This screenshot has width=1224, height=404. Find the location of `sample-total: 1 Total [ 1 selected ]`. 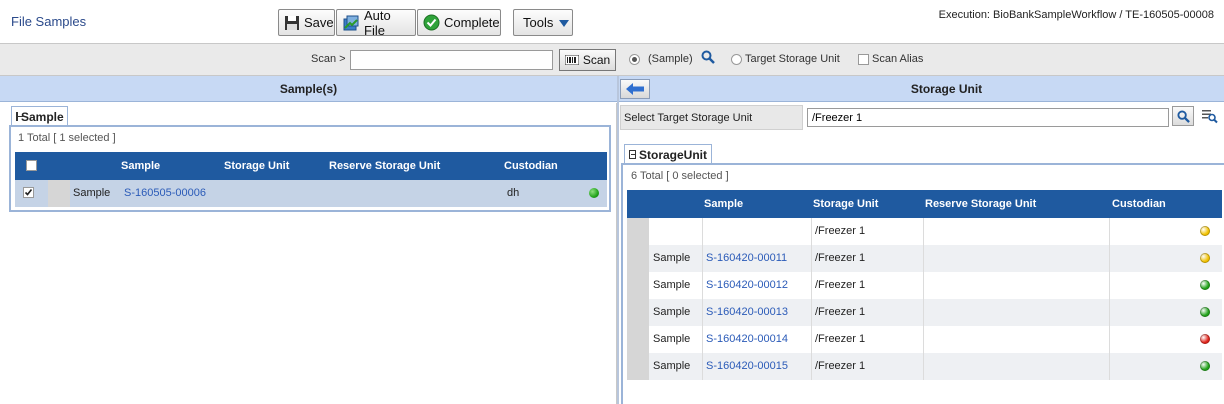

sample-total: 1 Total [ 1 selected ] is located at coordinates (67, 138).